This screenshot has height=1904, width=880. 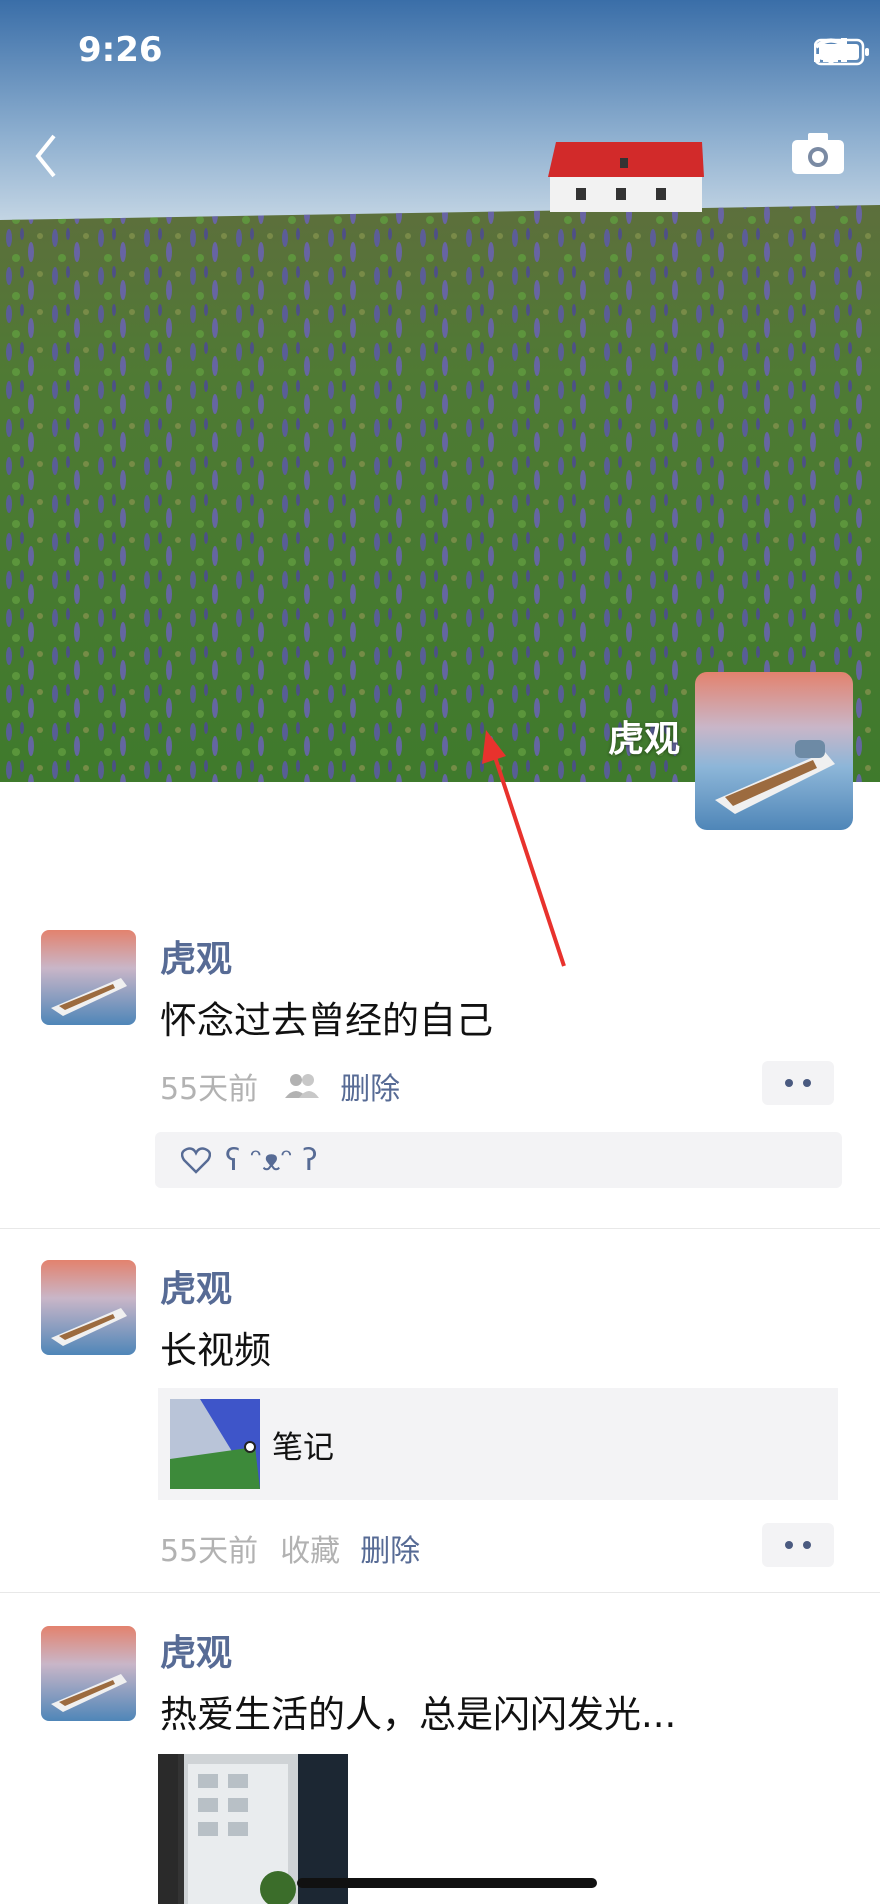 I want to click on friends-visibility-icon, so click(x=302, y=1086).